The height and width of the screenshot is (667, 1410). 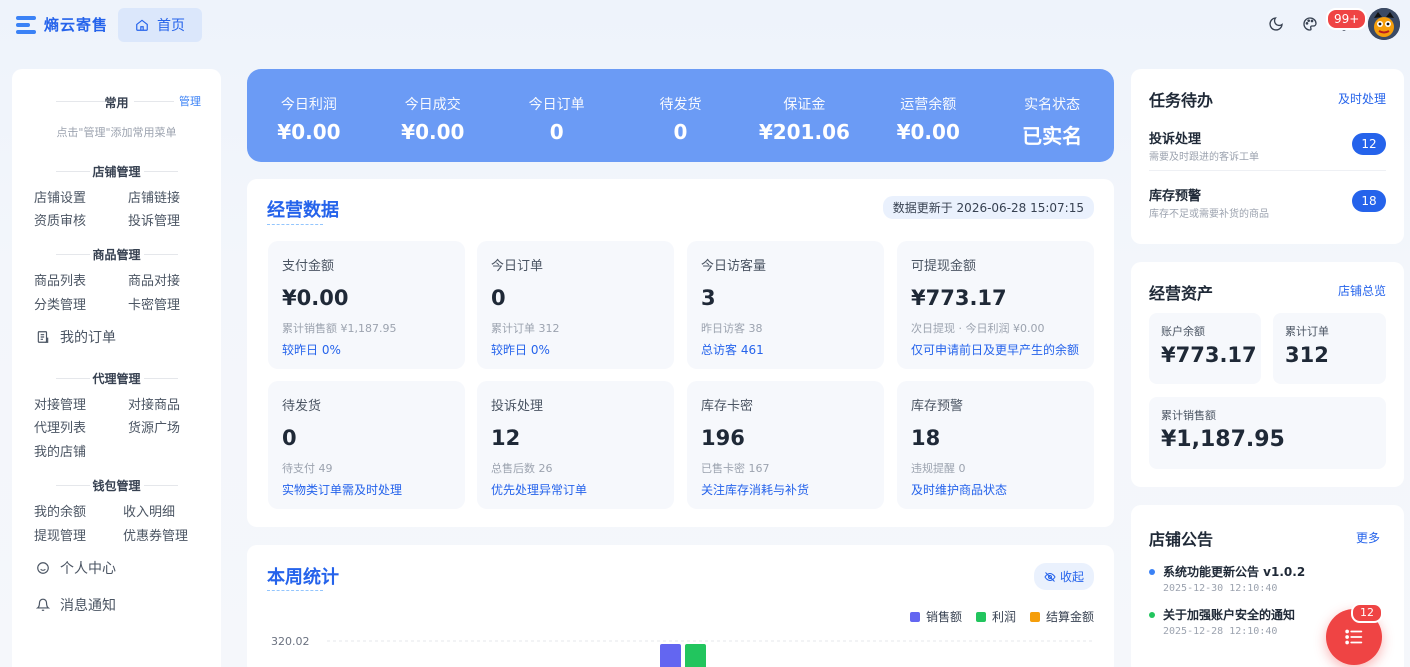 What do you see at coordinates (695, 655) in the screenshot?
I see `bar-profit` at bounding box center [695, 655].